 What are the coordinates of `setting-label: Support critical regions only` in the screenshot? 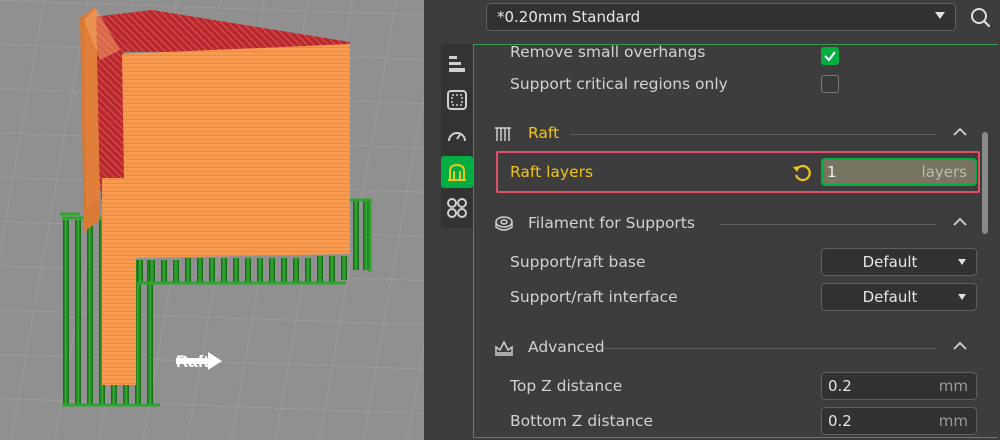 It's located at (619, 84).